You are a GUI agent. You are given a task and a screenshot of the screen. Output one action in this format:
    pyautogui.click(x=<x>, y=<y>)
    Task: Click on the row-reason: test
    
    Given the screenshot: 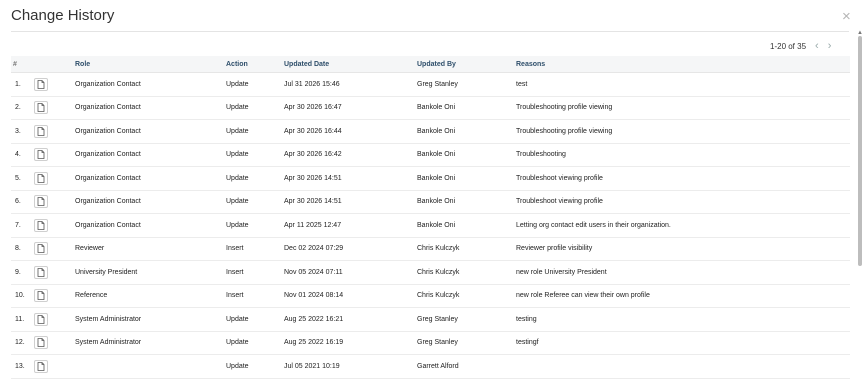 What is the action you would take?
    pyautogui.click(x=522, y=84)
    